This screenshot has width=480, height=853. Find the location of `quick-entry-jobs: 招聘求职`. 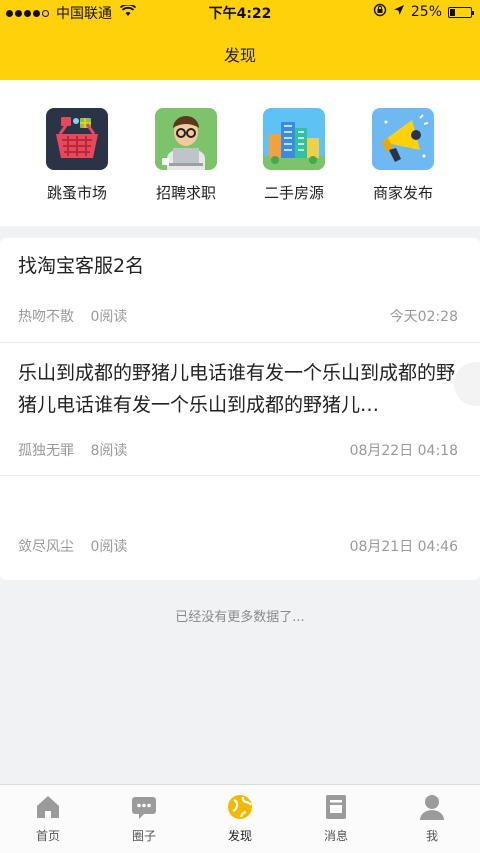

quick-entry-jobs: 招聘求职 is located at coordinates (186, 155).